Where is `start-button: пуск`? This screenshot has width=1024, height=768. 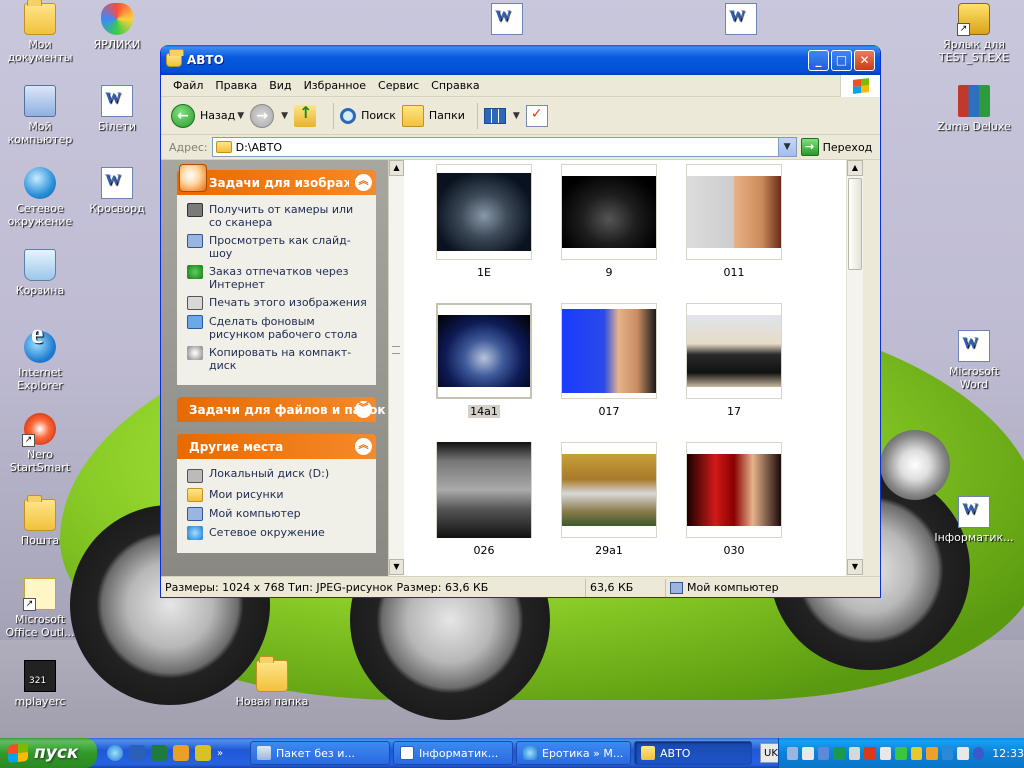
start-button: пуск is located at coordinates (48, 753).